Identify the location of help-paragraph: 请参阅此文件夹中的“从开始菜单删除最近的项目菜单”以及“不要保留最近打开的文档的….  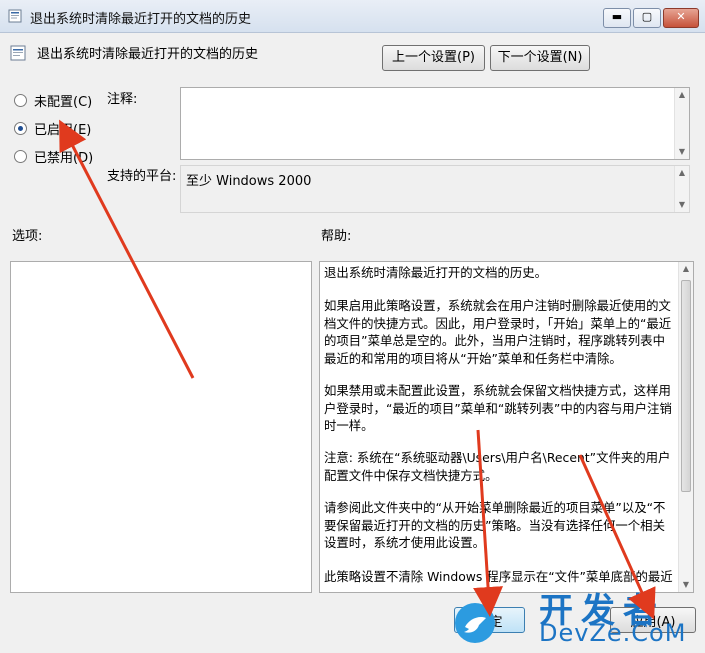
(495, 525).